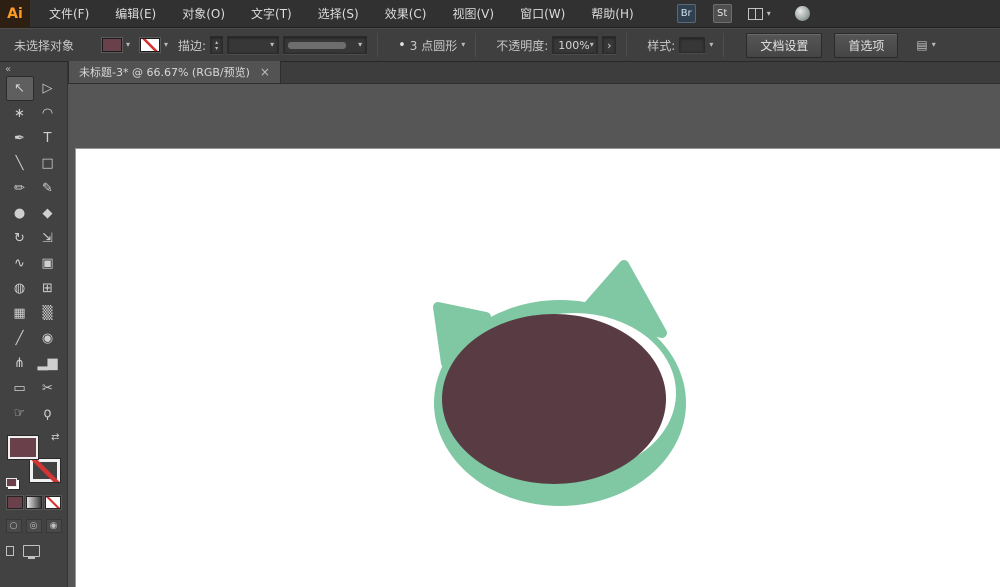  I want to click on stroke-label: 描边:, so click(192, 45).